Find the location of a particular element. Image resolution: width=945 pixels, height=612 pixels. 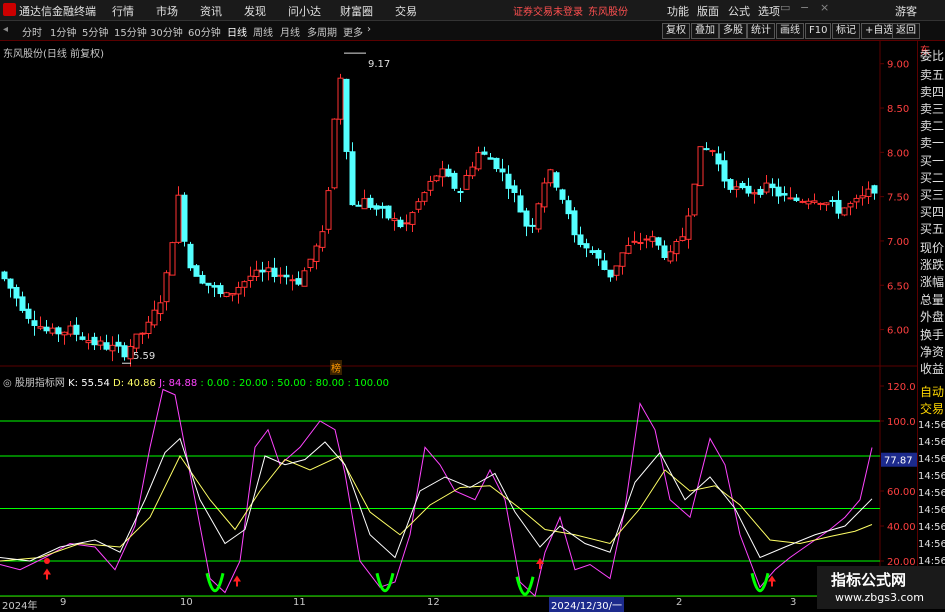

sidebar-item-ask2: 卖二 is located at coordinates (932, 126).